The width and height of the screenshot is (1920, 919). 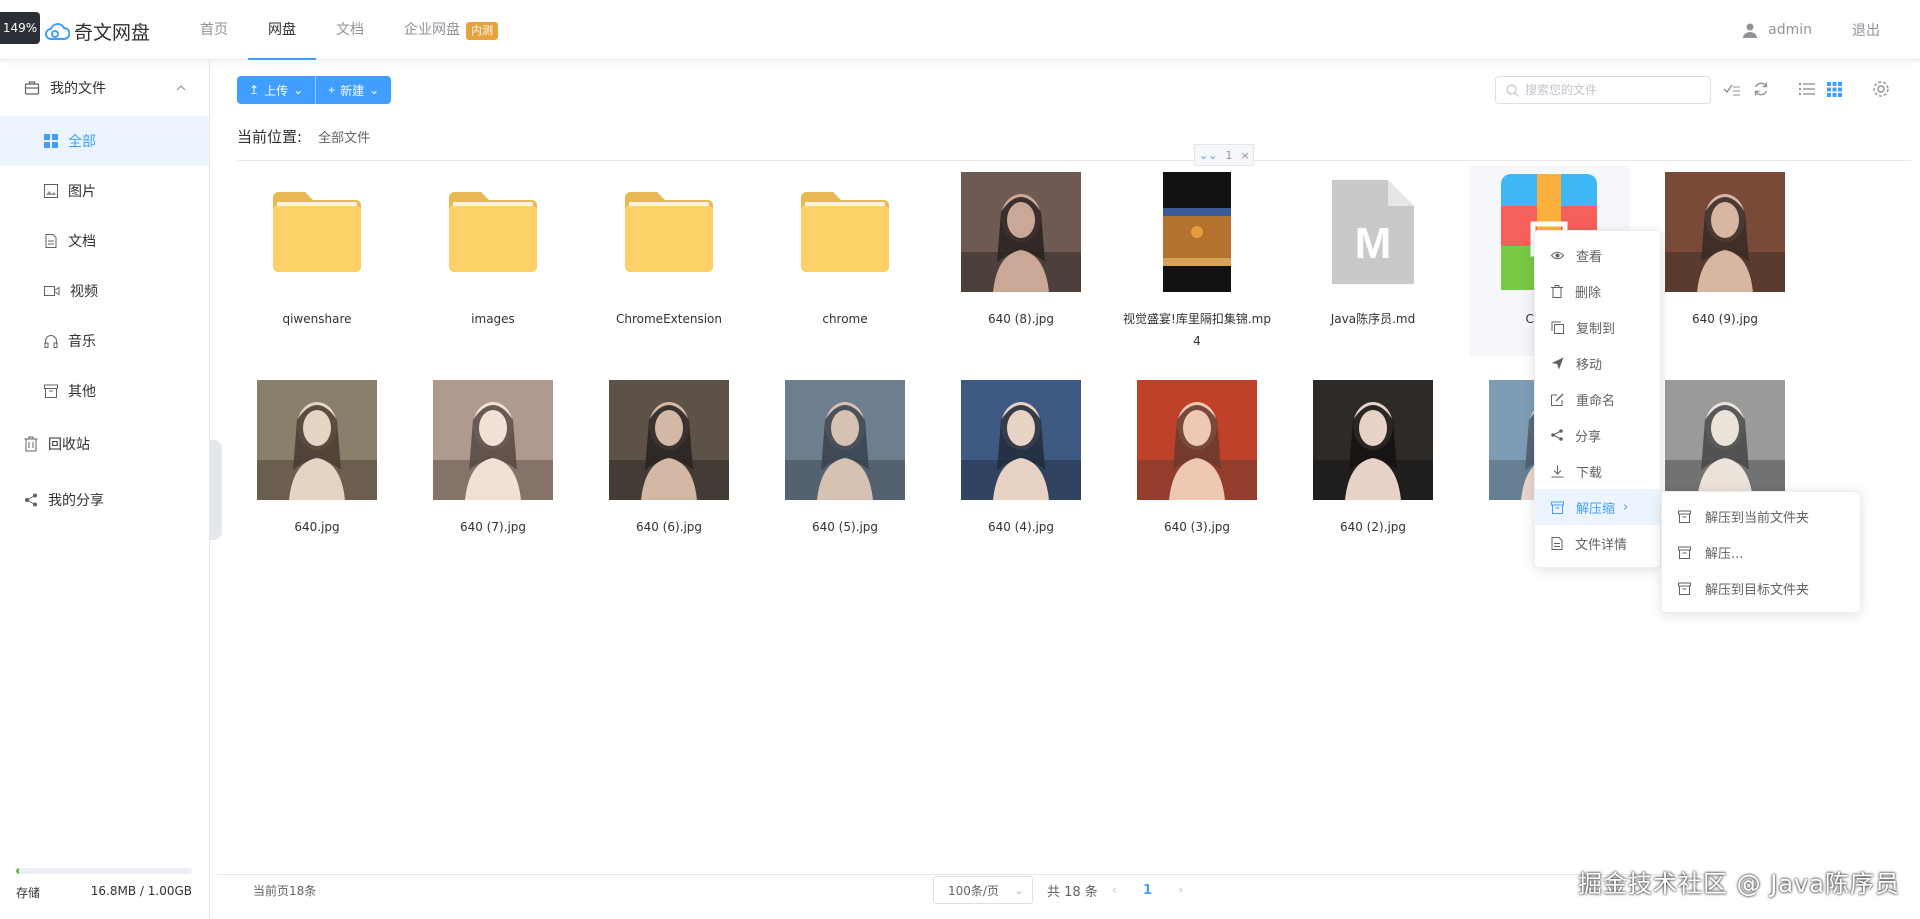 I want to click on sidebar-item-other: 其他, so click(x=104, y=391).